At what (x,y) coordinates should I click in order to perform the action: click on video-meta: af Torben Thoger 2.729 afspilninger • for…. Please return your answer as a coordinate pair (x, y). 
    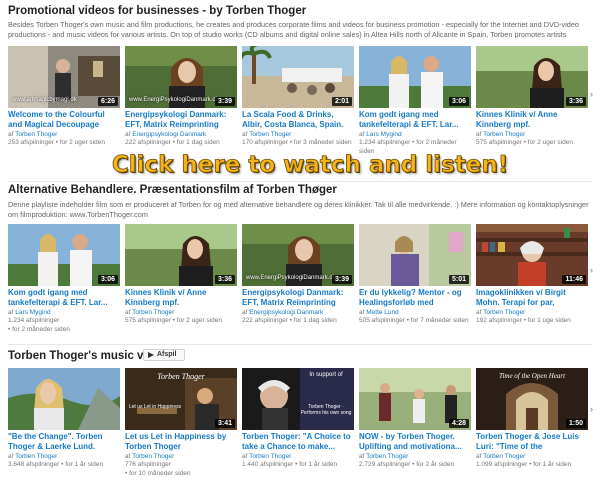
    Looking at the image, I should click on (407, 461).